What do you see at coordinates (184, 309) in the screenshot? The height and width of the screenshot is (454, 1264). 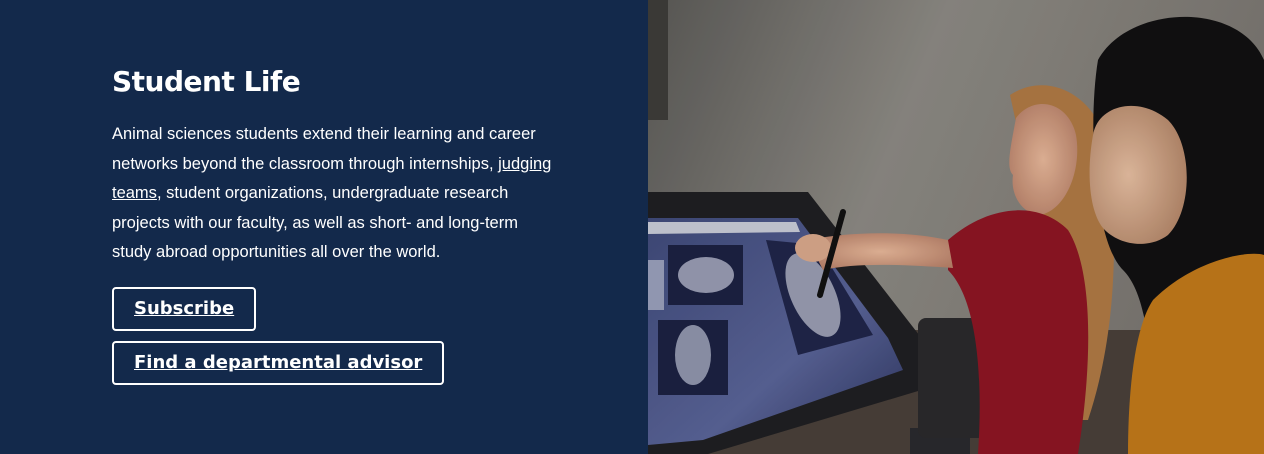 I see `subscribe-button: Subscribe` at bounding box center [184, 309].